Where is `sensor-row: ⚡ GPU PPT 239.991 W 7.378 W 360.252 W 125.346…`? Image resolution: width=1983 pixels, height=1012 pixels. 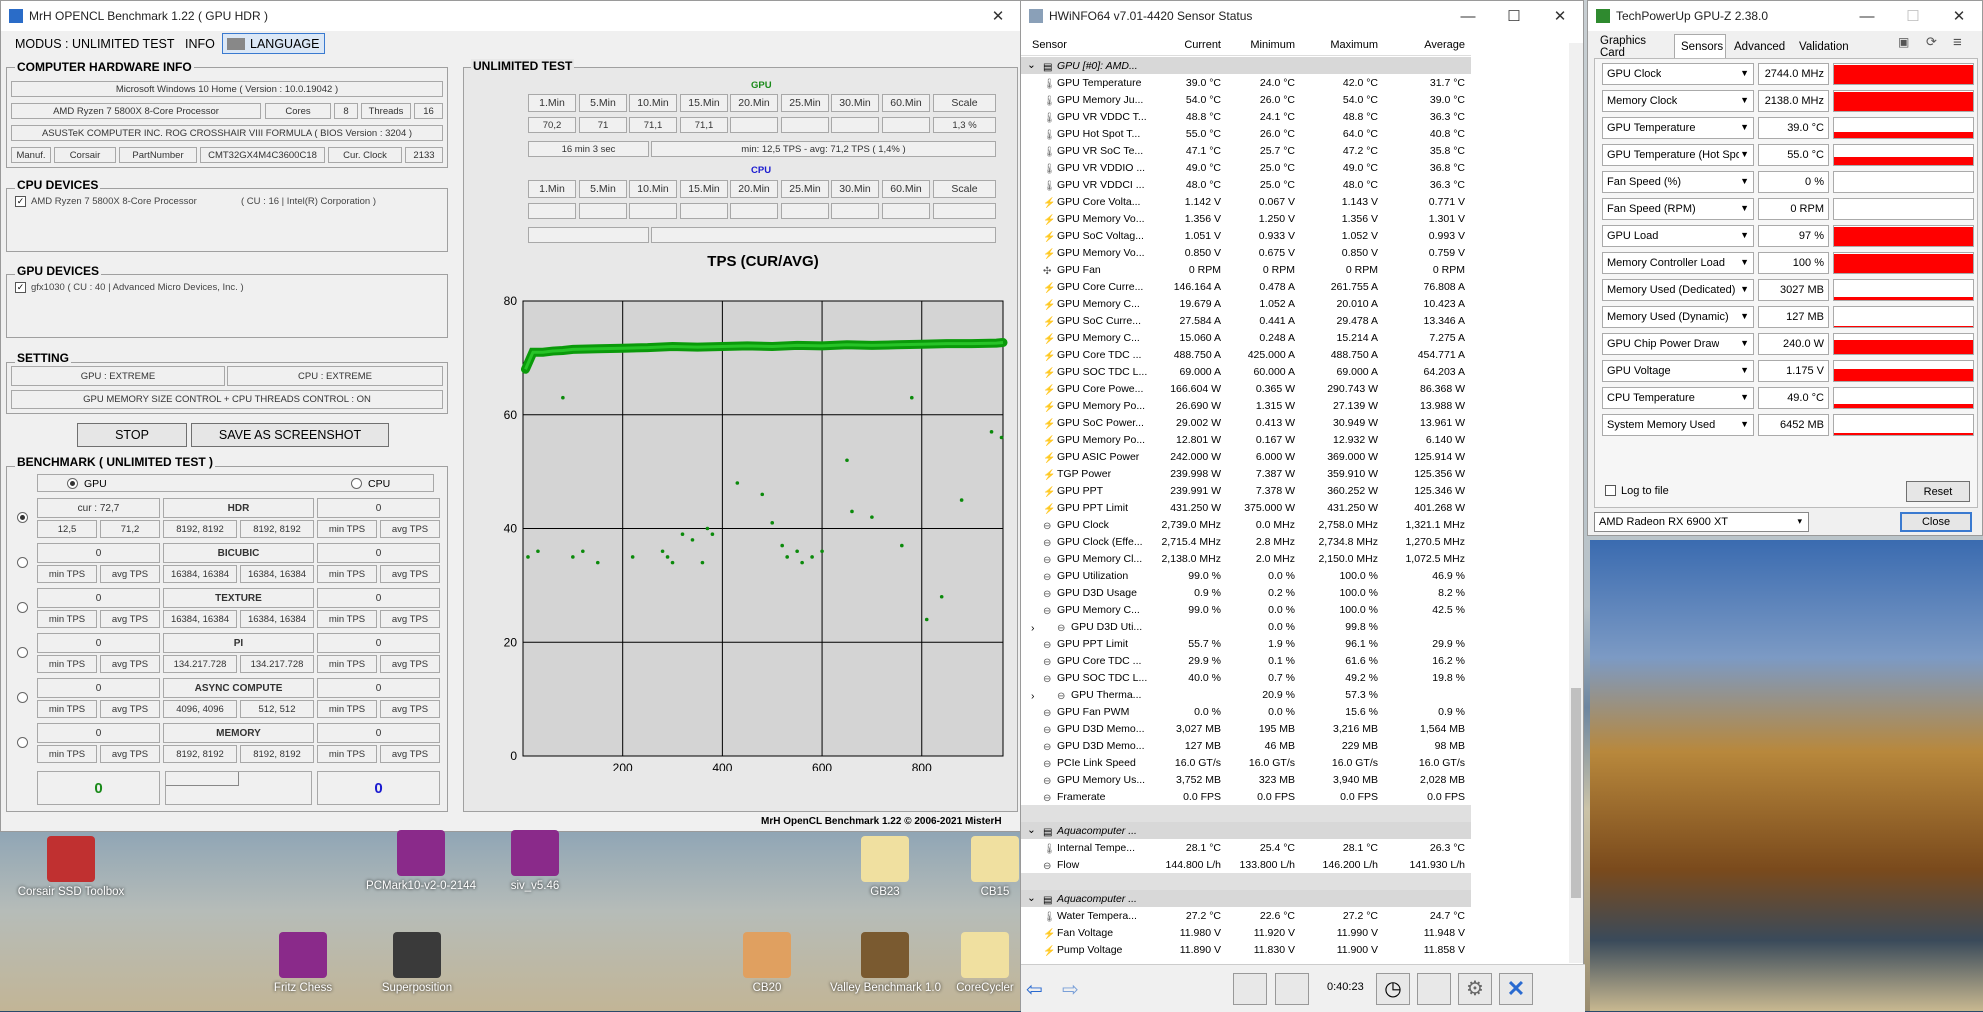 sensor-row: ⚡ GPU PPT 239.991 W 7.378 W 360.252 W 125.346… is located at coordinates (1246, 490).